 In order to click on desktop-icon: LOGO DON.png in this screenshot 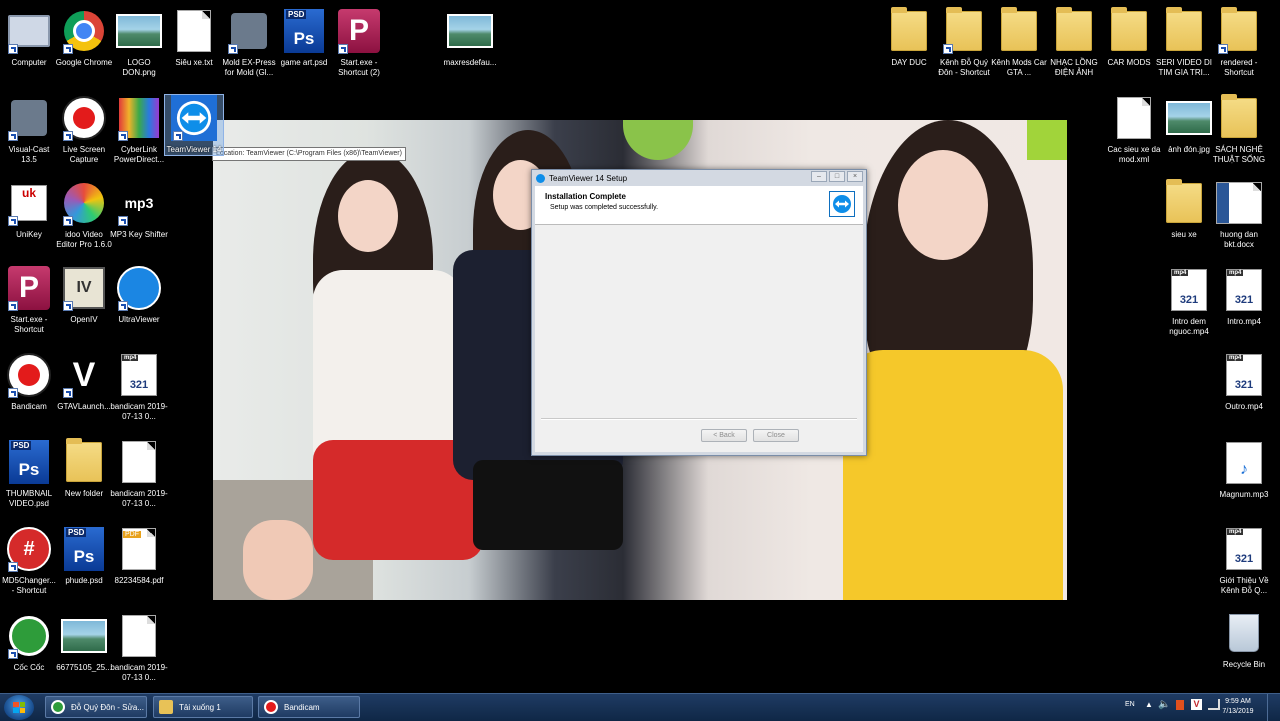, I will do `click(139, 43)`.